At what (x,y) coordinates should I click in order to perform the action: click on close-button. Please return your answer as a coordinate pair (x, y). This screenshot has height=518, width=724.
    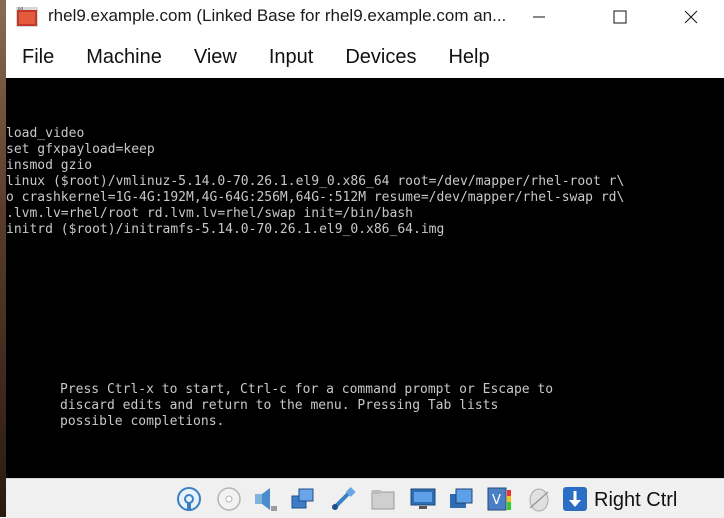
    Looking at the image, I should click on (691, 17).